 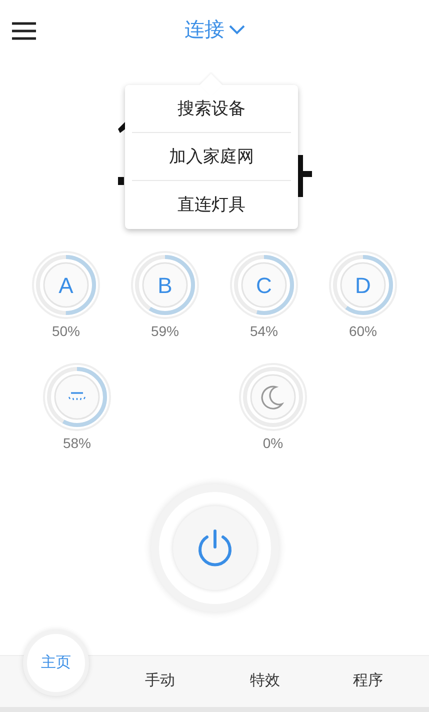 What do you see at coordinates (264, 331) in the screenshot?
I see `level-reading: 54%` at bounding box center [264, 331].